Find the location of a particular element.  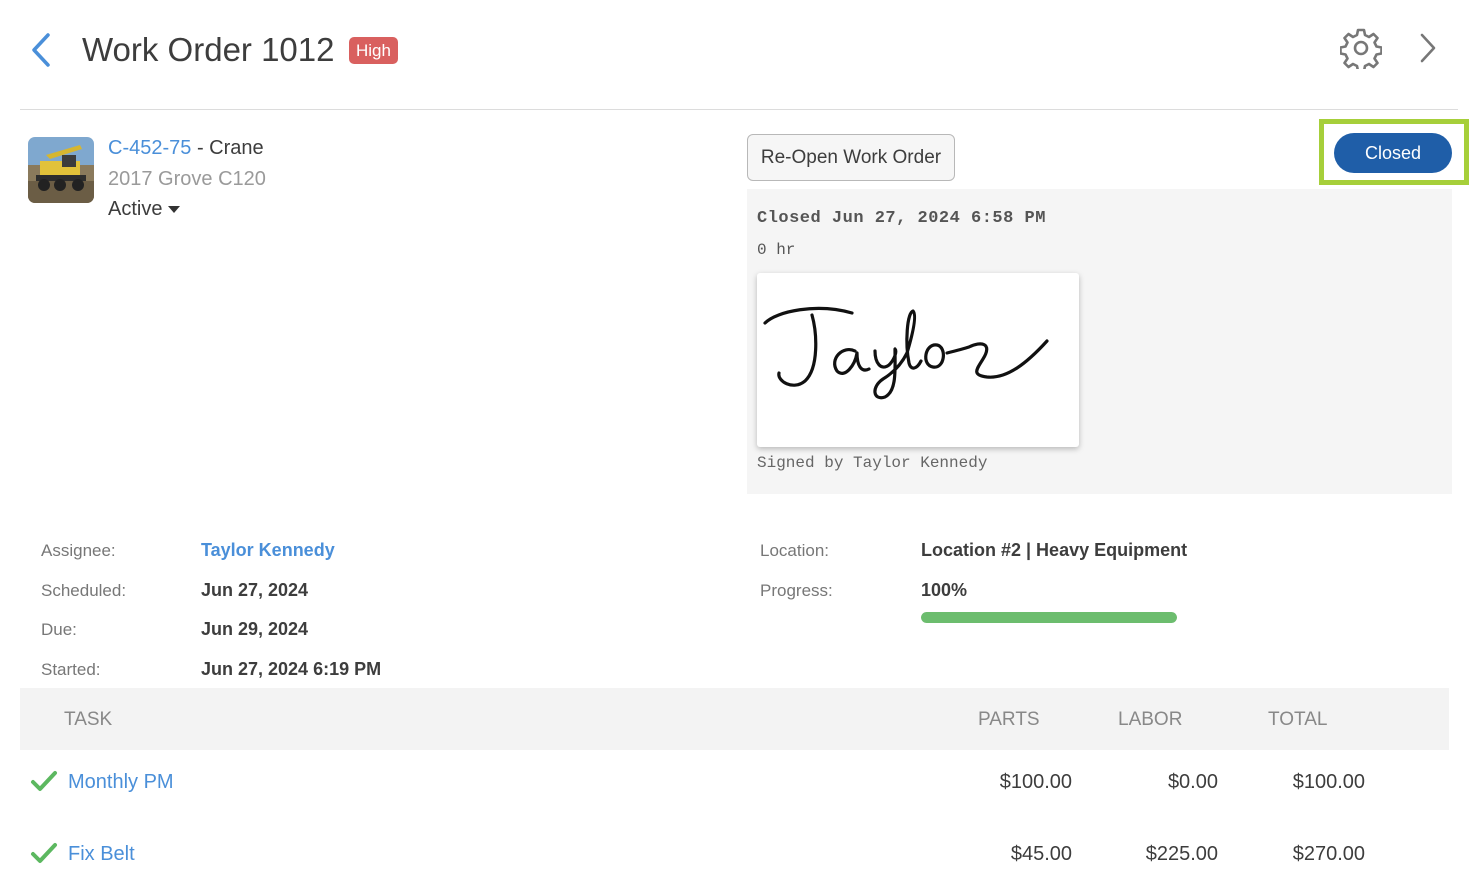

scheduled-value: Jun 27, 2024 is located at coordinates (255, 590).